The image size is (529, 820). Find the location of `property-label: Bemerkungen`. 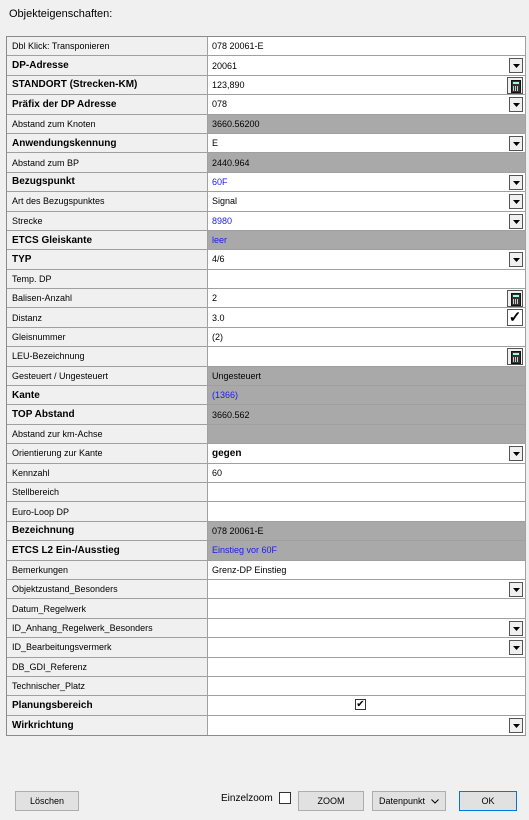

property-label: Bemerkungen is located at coordinates (107, 569).